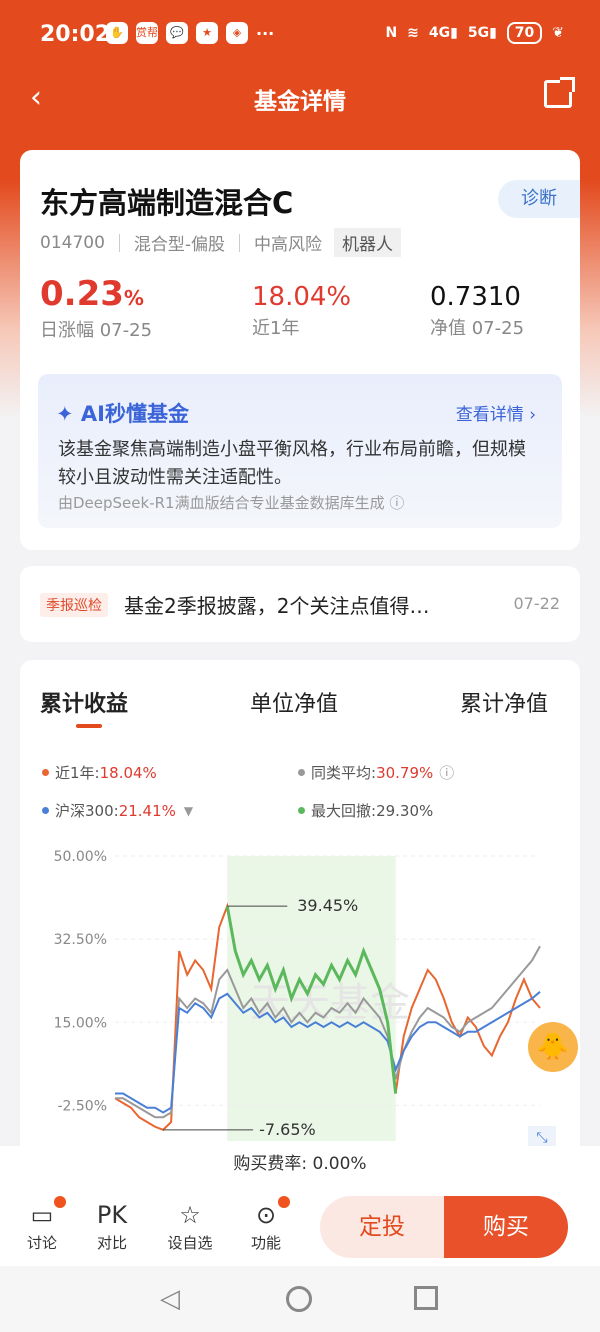 The height and width of the screenshot is (1332, 600). What do you see at coordinates (188, 811) in the screenshot?
I see `dropdown-icon: ▼` at bounding box center [188, 811].